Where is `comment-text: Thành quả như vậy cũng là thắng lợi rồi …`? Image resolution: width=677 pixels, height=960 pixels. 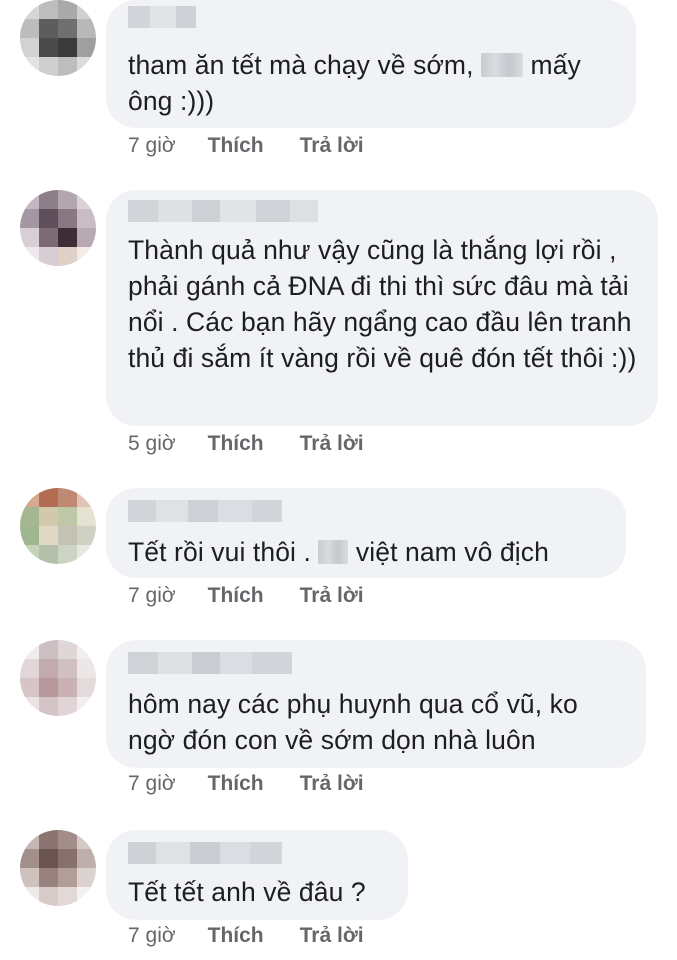
comment-text: Thành quả như vậy cũng là thắng lợi rồi … is located at coordinates (382, 304).